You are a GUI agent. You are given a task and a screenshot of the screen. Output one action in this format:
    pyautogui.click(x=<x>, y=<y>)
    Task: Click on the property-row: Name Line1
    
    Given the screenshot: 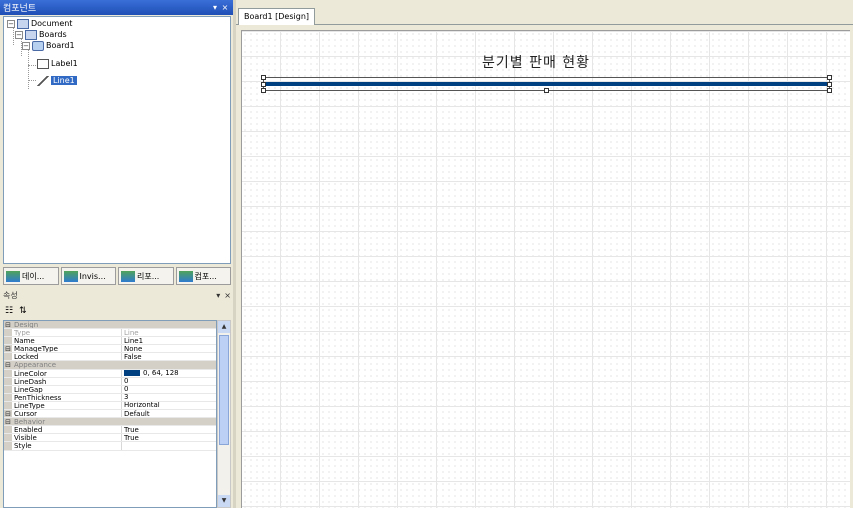 What is the action you would take?
    pyautogui.click(x=110, y=341)
    